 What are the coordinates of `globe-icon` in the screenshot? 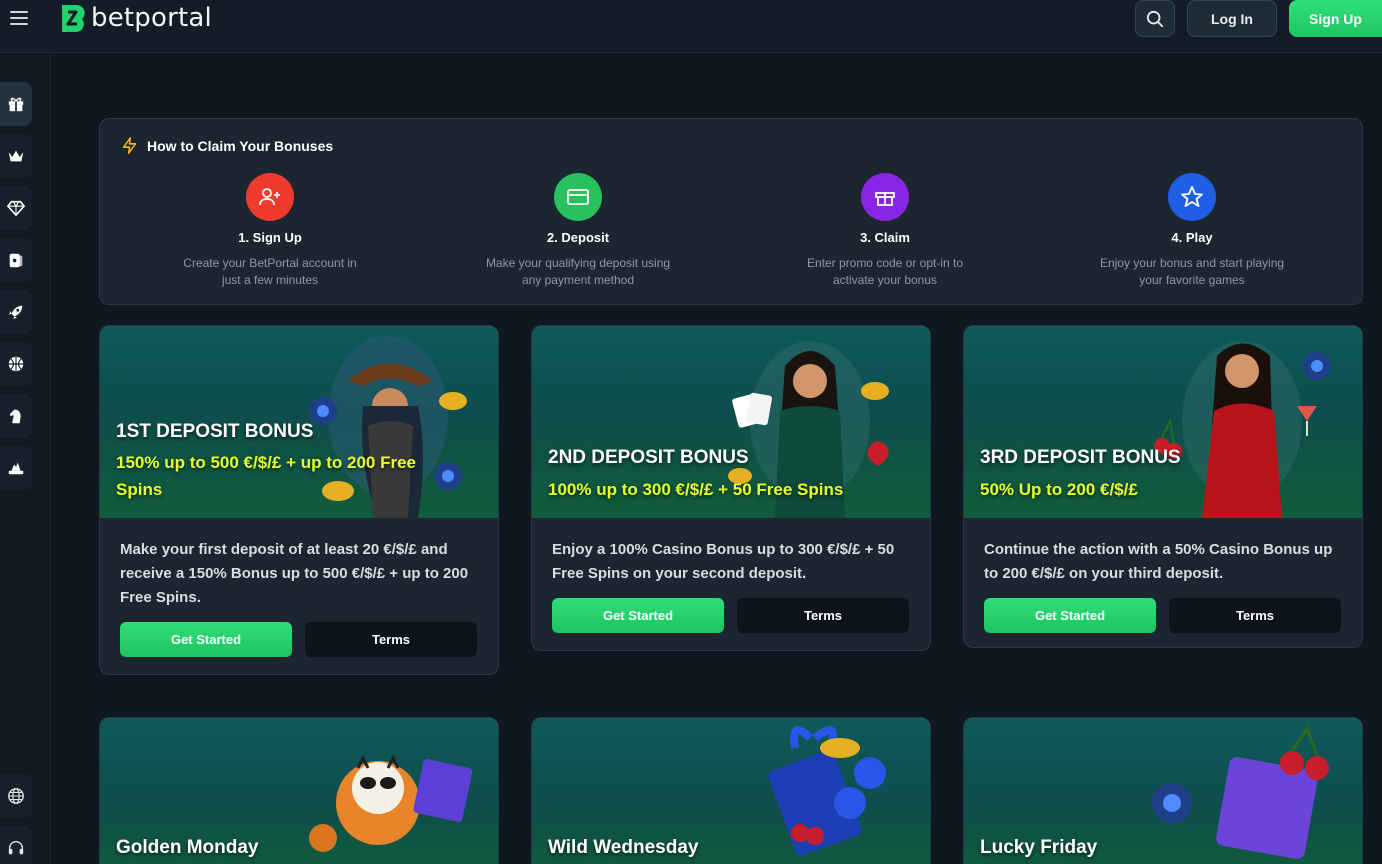 It's located at (16, 796).